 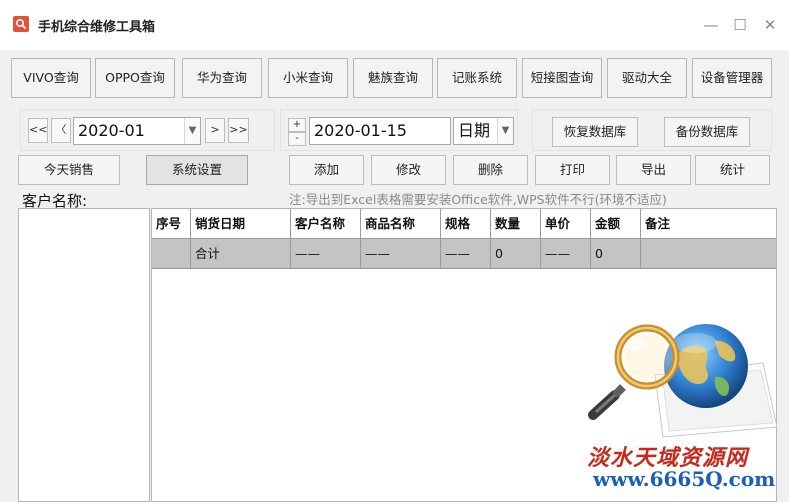 What do you see at coordinates (770, 25) in the screenshot?
I see `close-button: ✕` at bounding box center [770, 25].